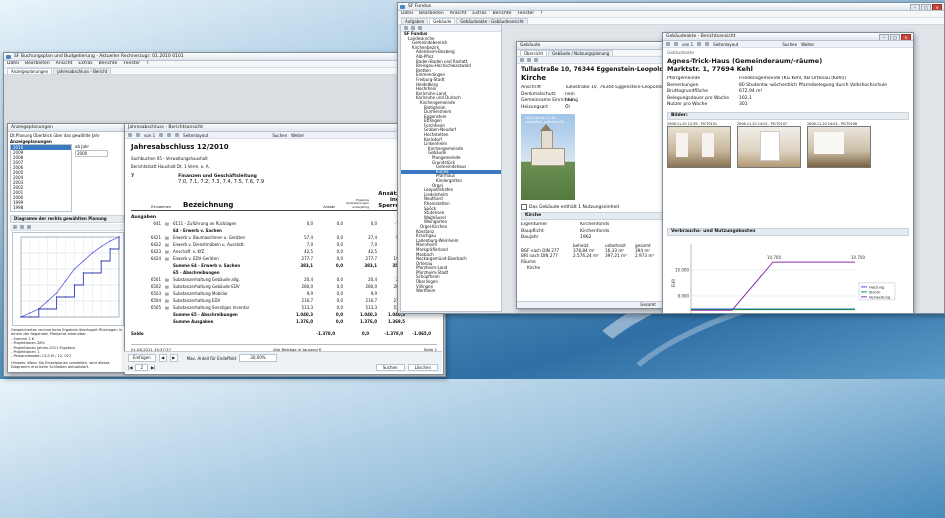 The width and height of the screenshot is (945, 518). I want to click on fundus-titlebar: SF Fundus – □ ×, so click(671, 7).